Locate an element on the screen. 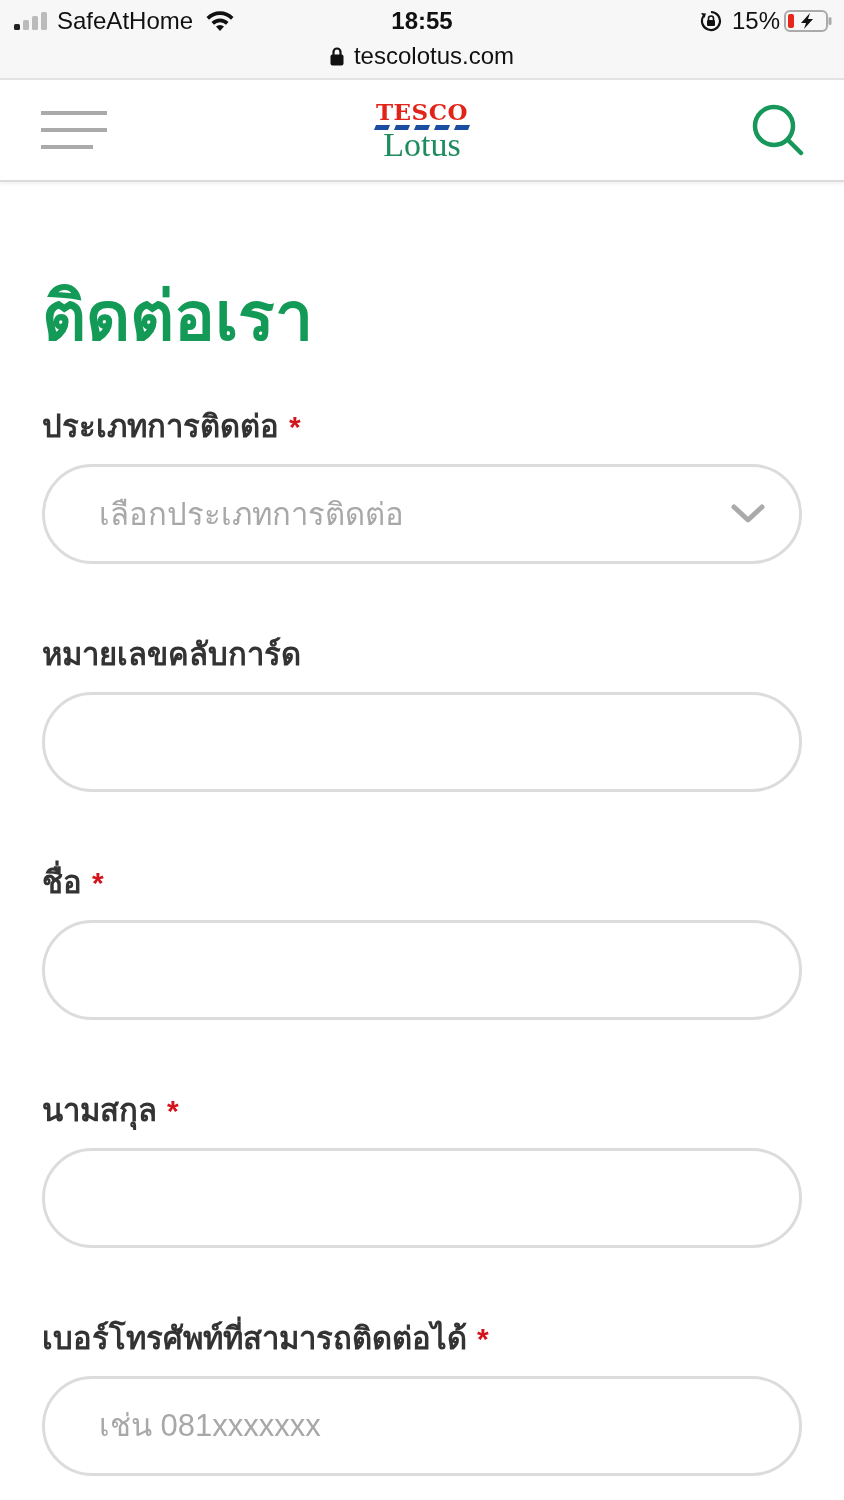 The image size is (844, 1500). signal-icon is located at coordinates (31, 21).